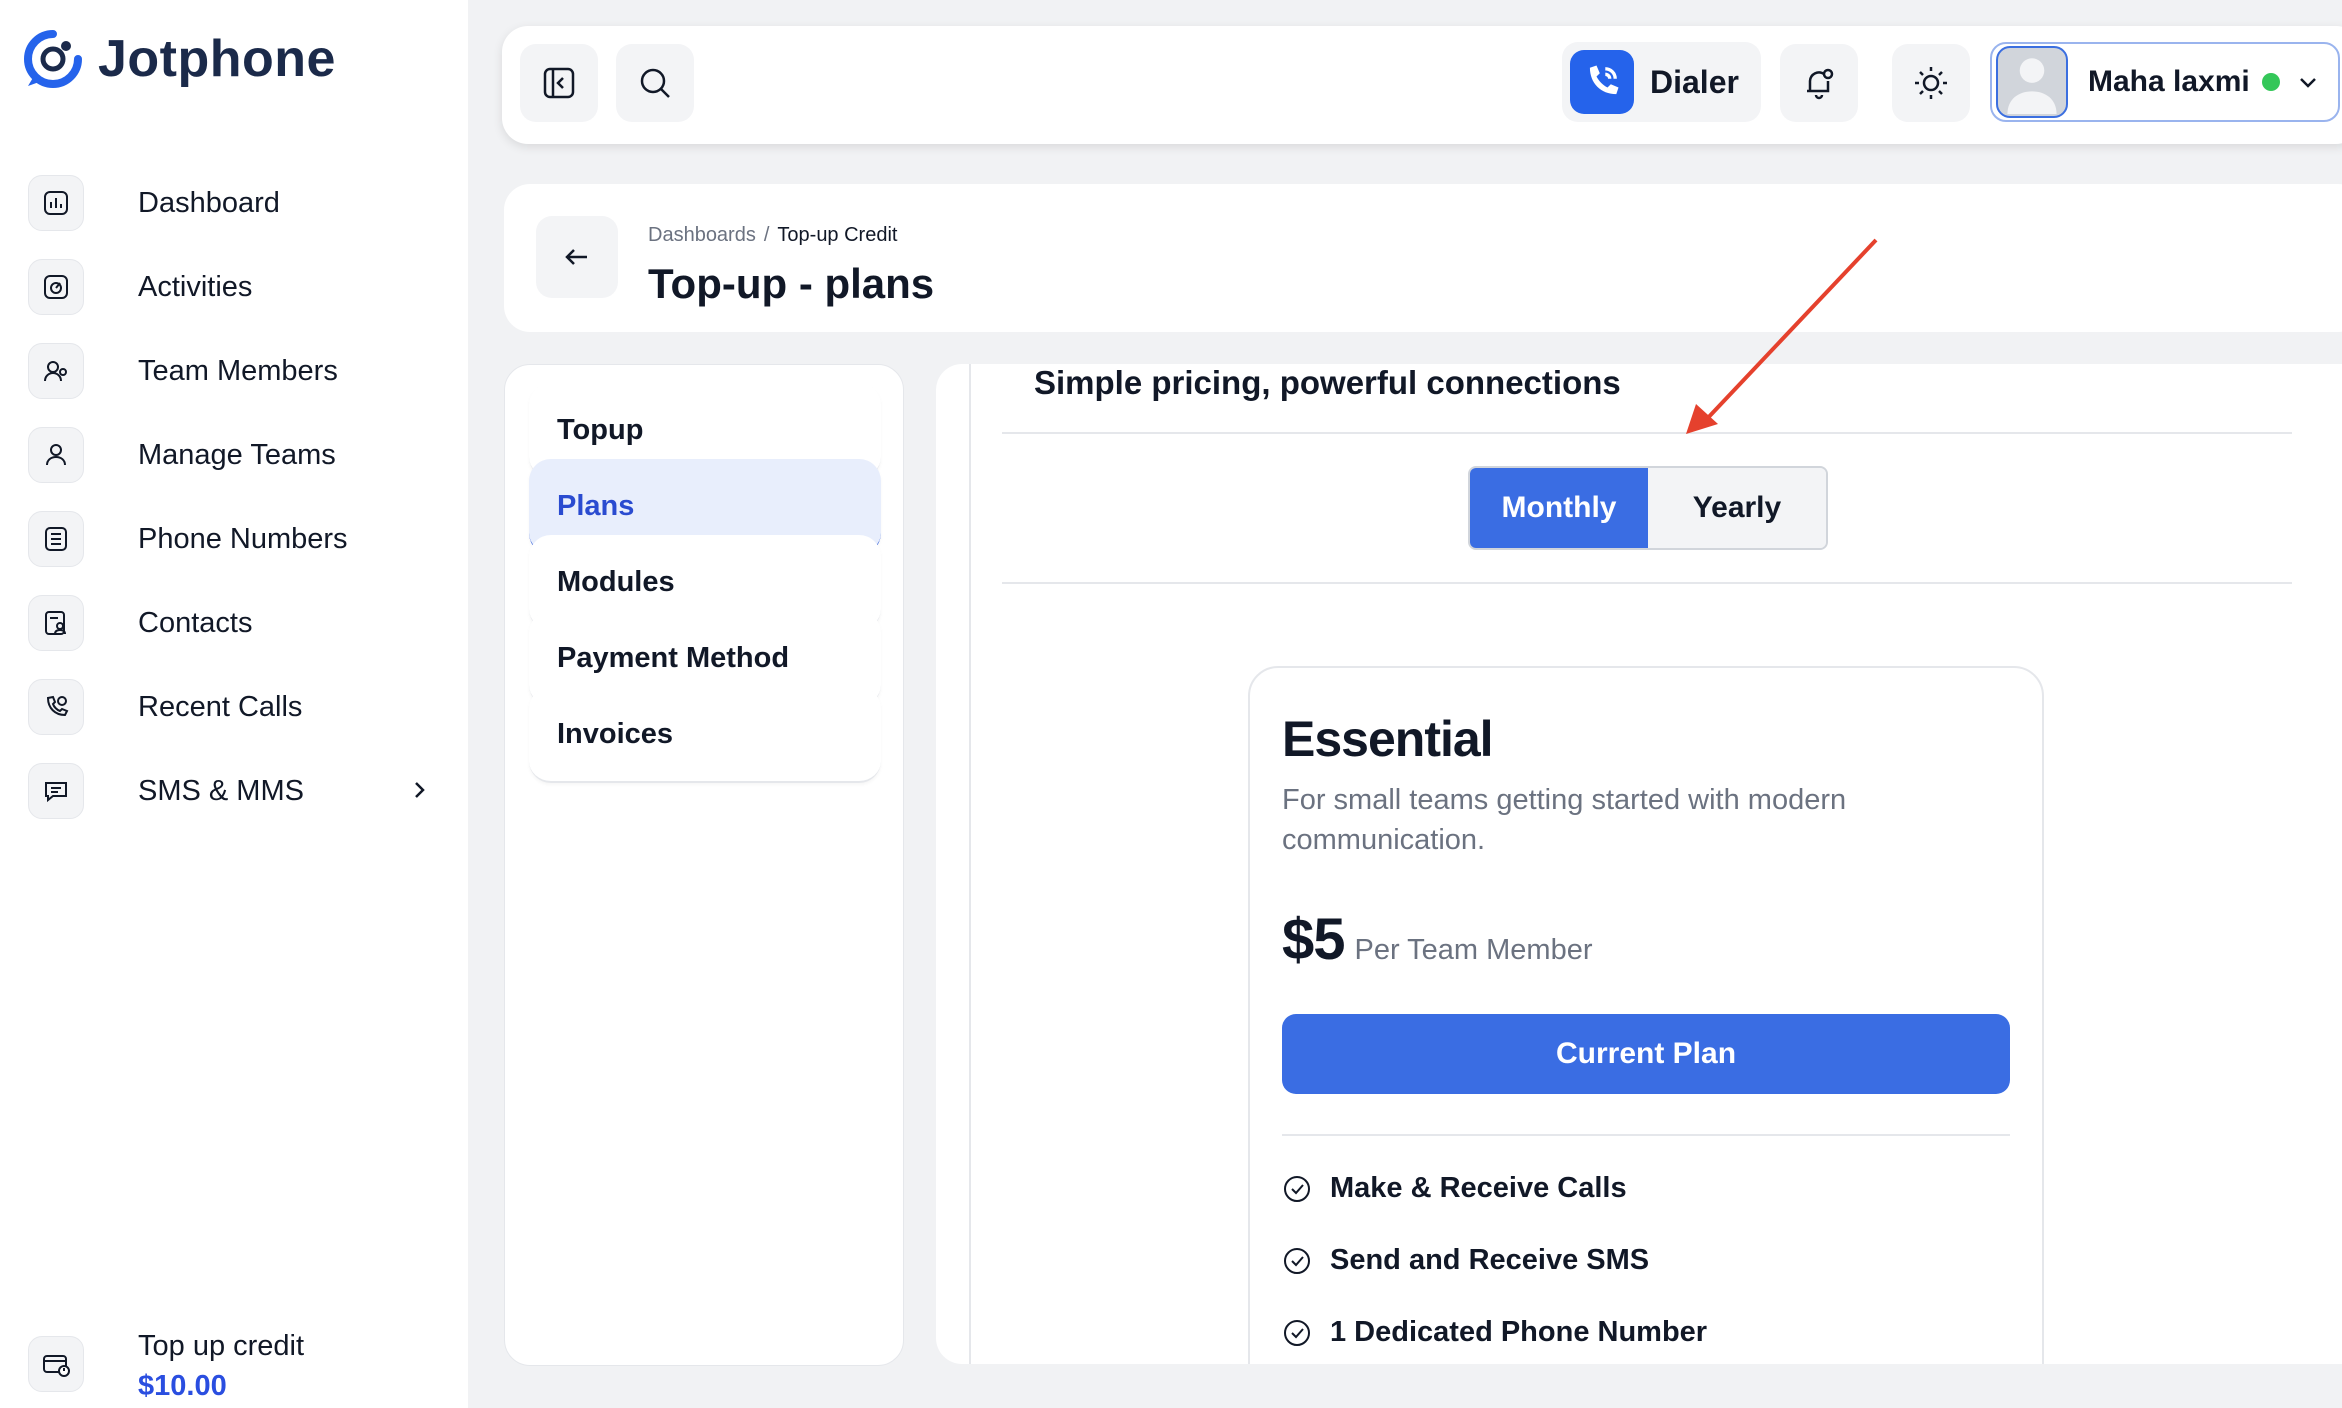 This screenshot has width=2342, height=1408. I want to click on sidebar-item-label: Contacts, so click(195, 622).